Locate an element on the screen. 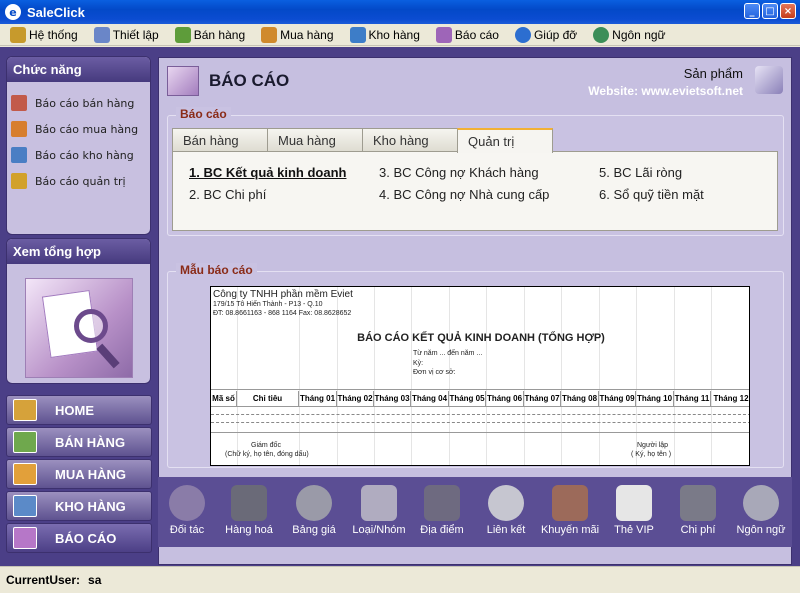  col-month: Tháng 11 is located at coordinates (692, 399).